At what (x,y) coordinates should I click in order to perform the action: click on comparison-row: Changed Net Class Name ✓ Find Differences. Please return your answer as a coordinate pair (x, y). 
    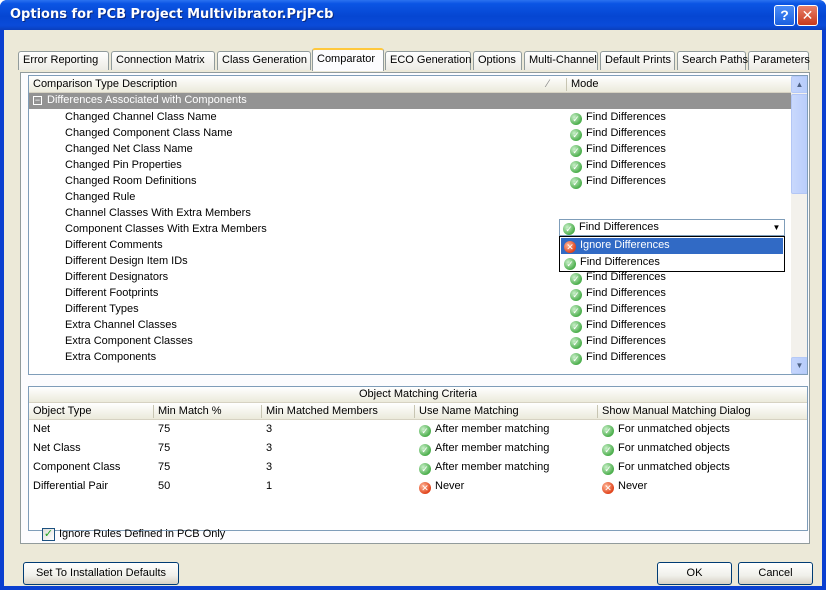
    Looking at the image, I should click on (410, 150).